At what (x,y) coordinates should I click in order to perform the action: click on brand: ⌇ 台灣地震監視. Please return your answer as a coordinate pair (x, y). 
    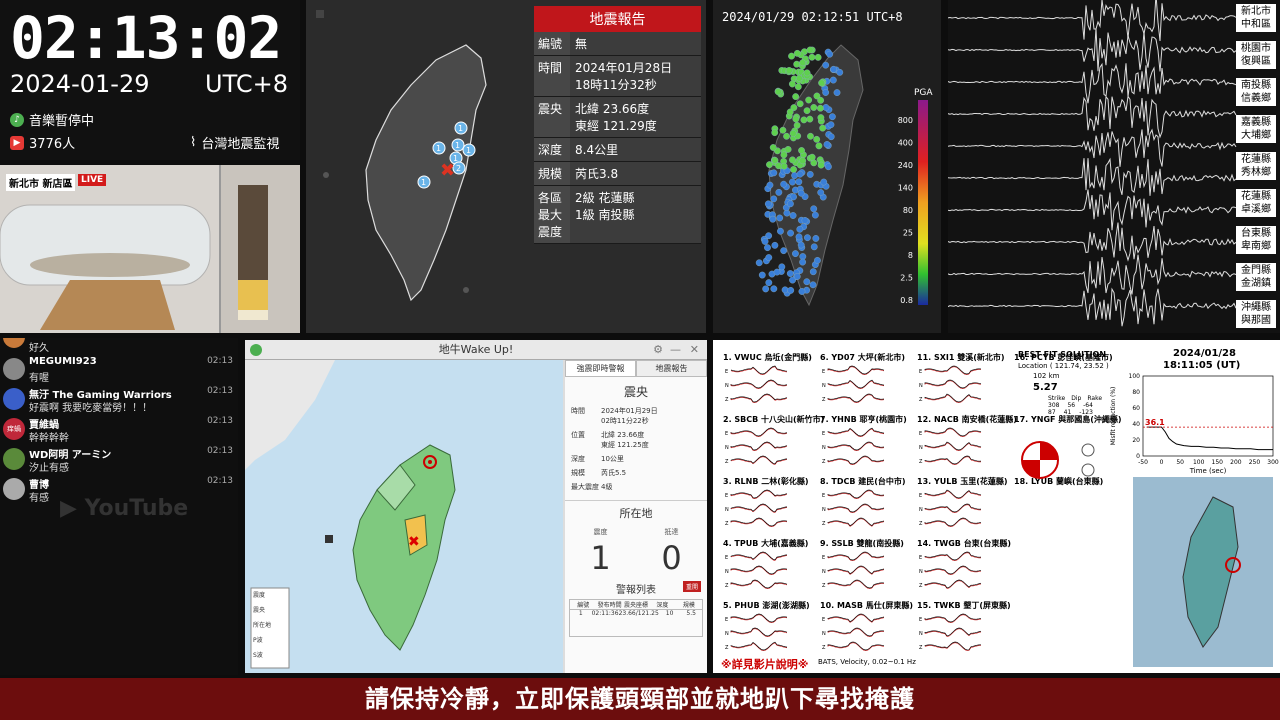
    Looking at the image, I should click on (234, 142).